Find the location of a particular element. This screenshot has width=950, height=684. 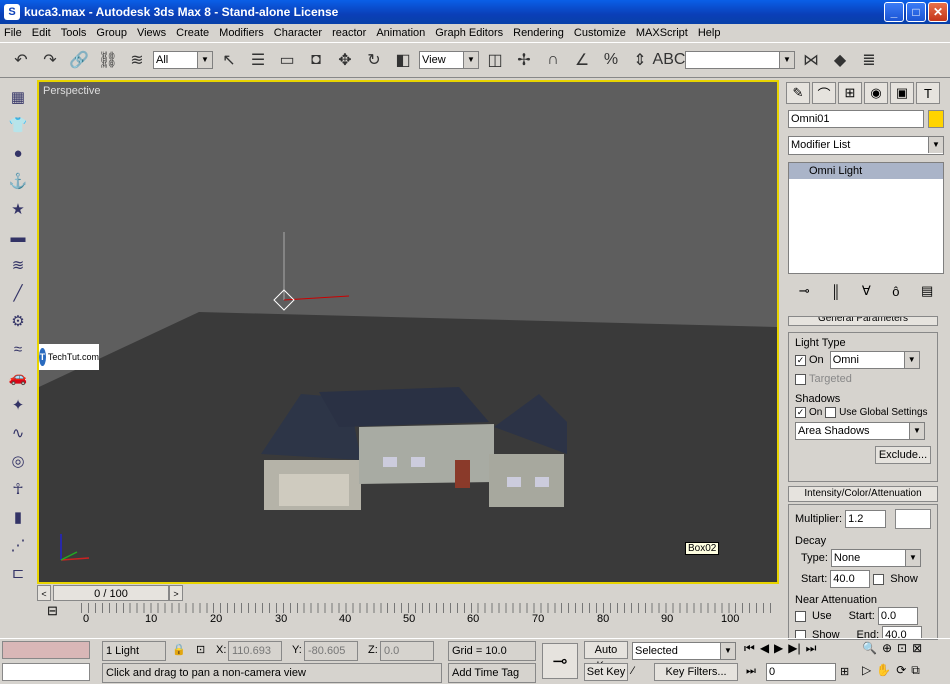

spinner-snap-icon: ⇕ is located at coordinates (640, 60).